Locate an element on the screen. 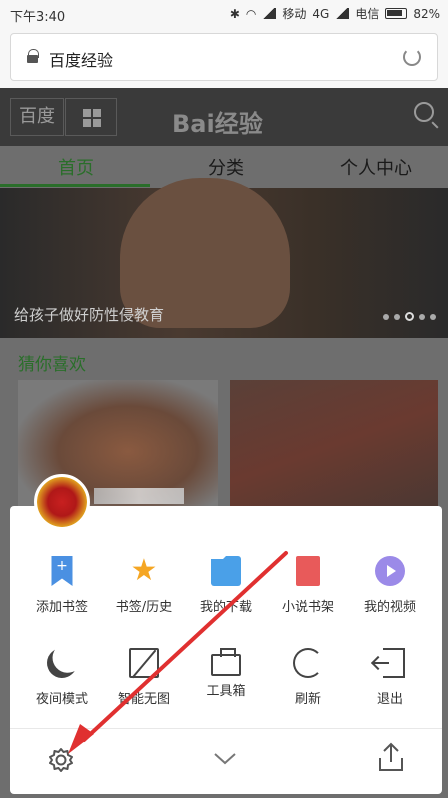 The image size is (448, 798). site-logo: Bai经验 is located at coordinates (217, 124).